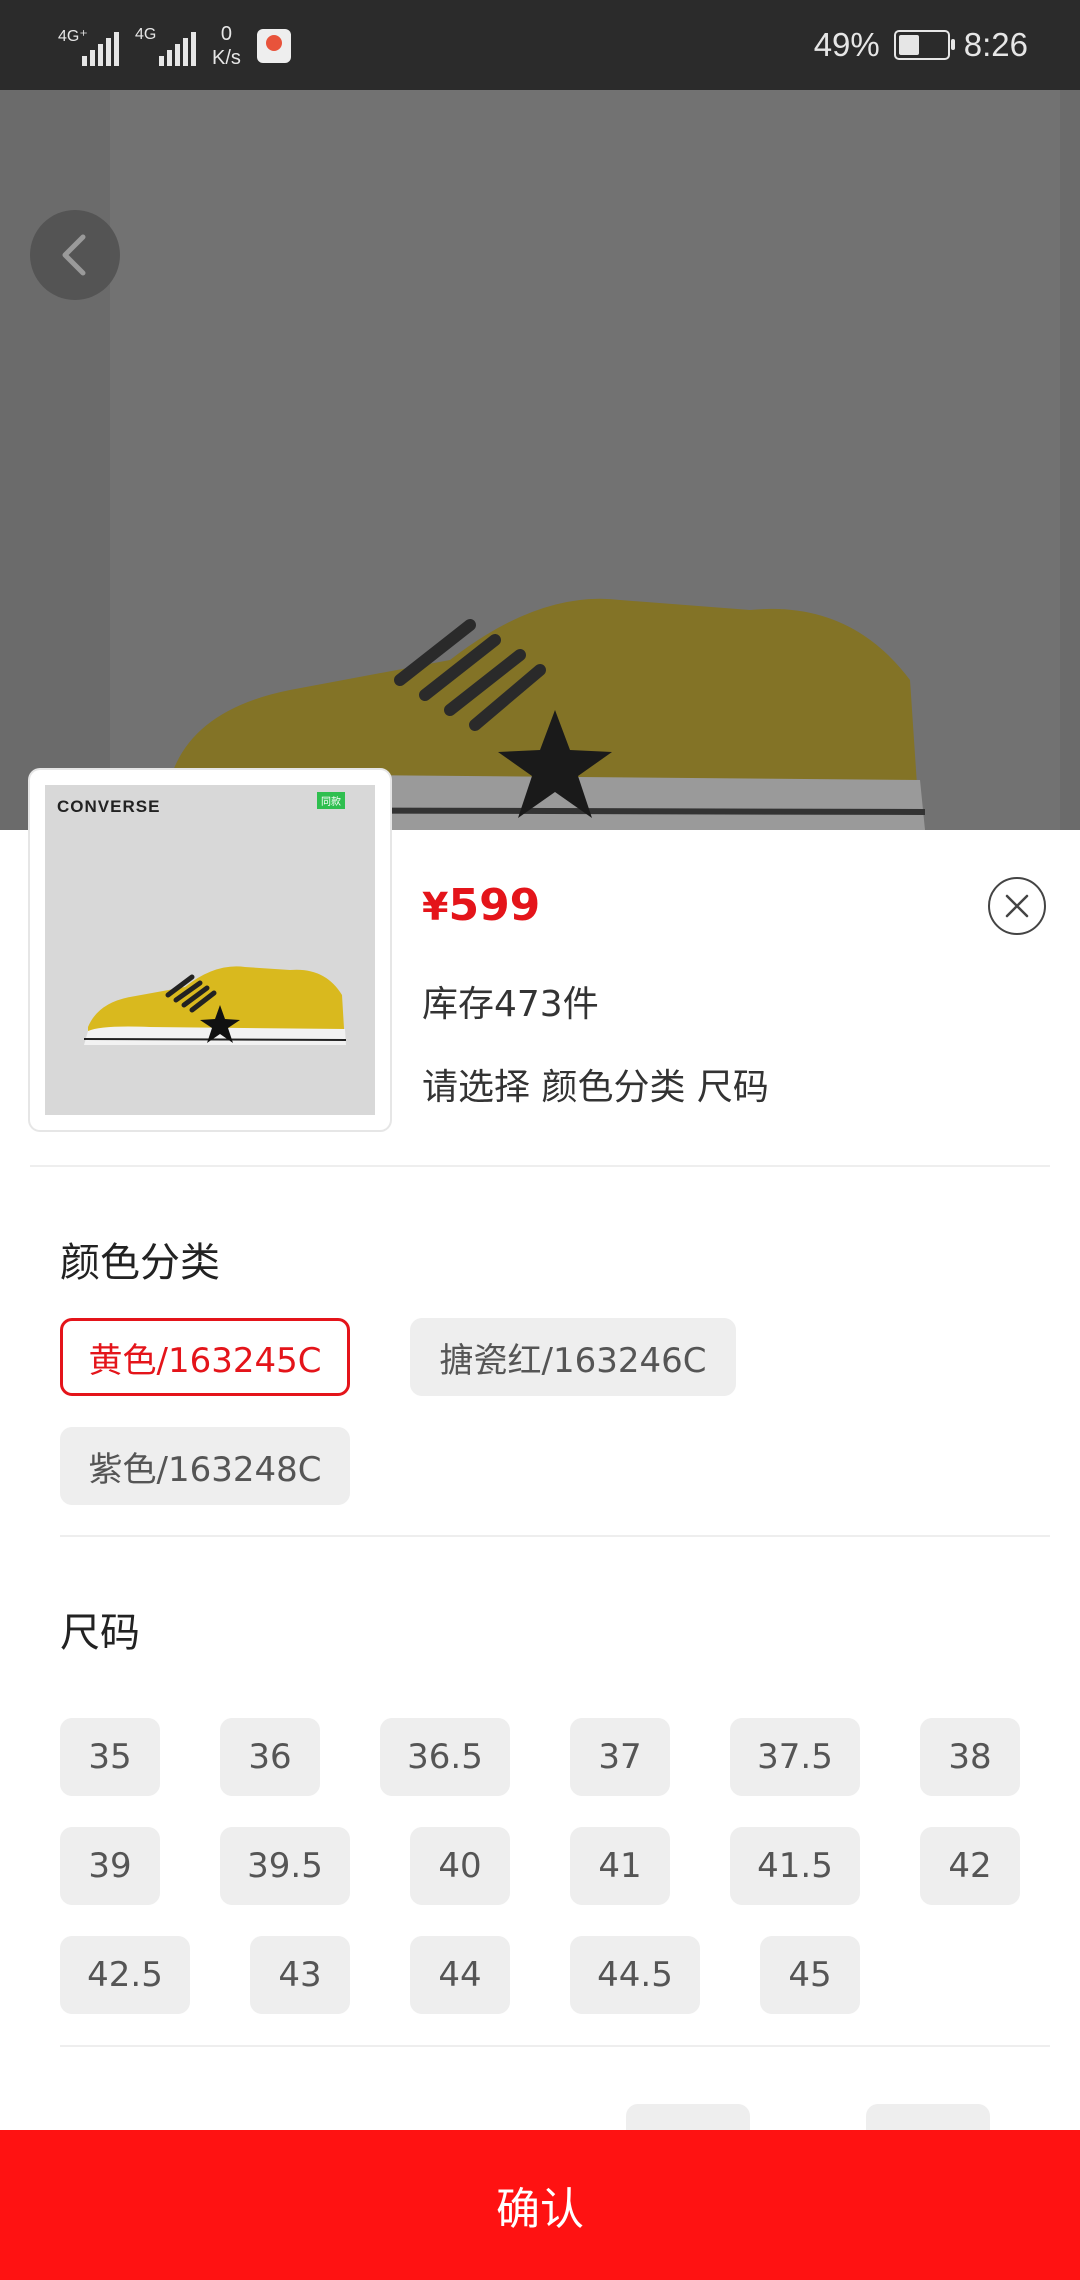 The height and width of the screenshot is (2280, 1080). Describe the element at coordinates (100, 1633) in the screenshot. I see `size-section-title: 尺码` at that location.